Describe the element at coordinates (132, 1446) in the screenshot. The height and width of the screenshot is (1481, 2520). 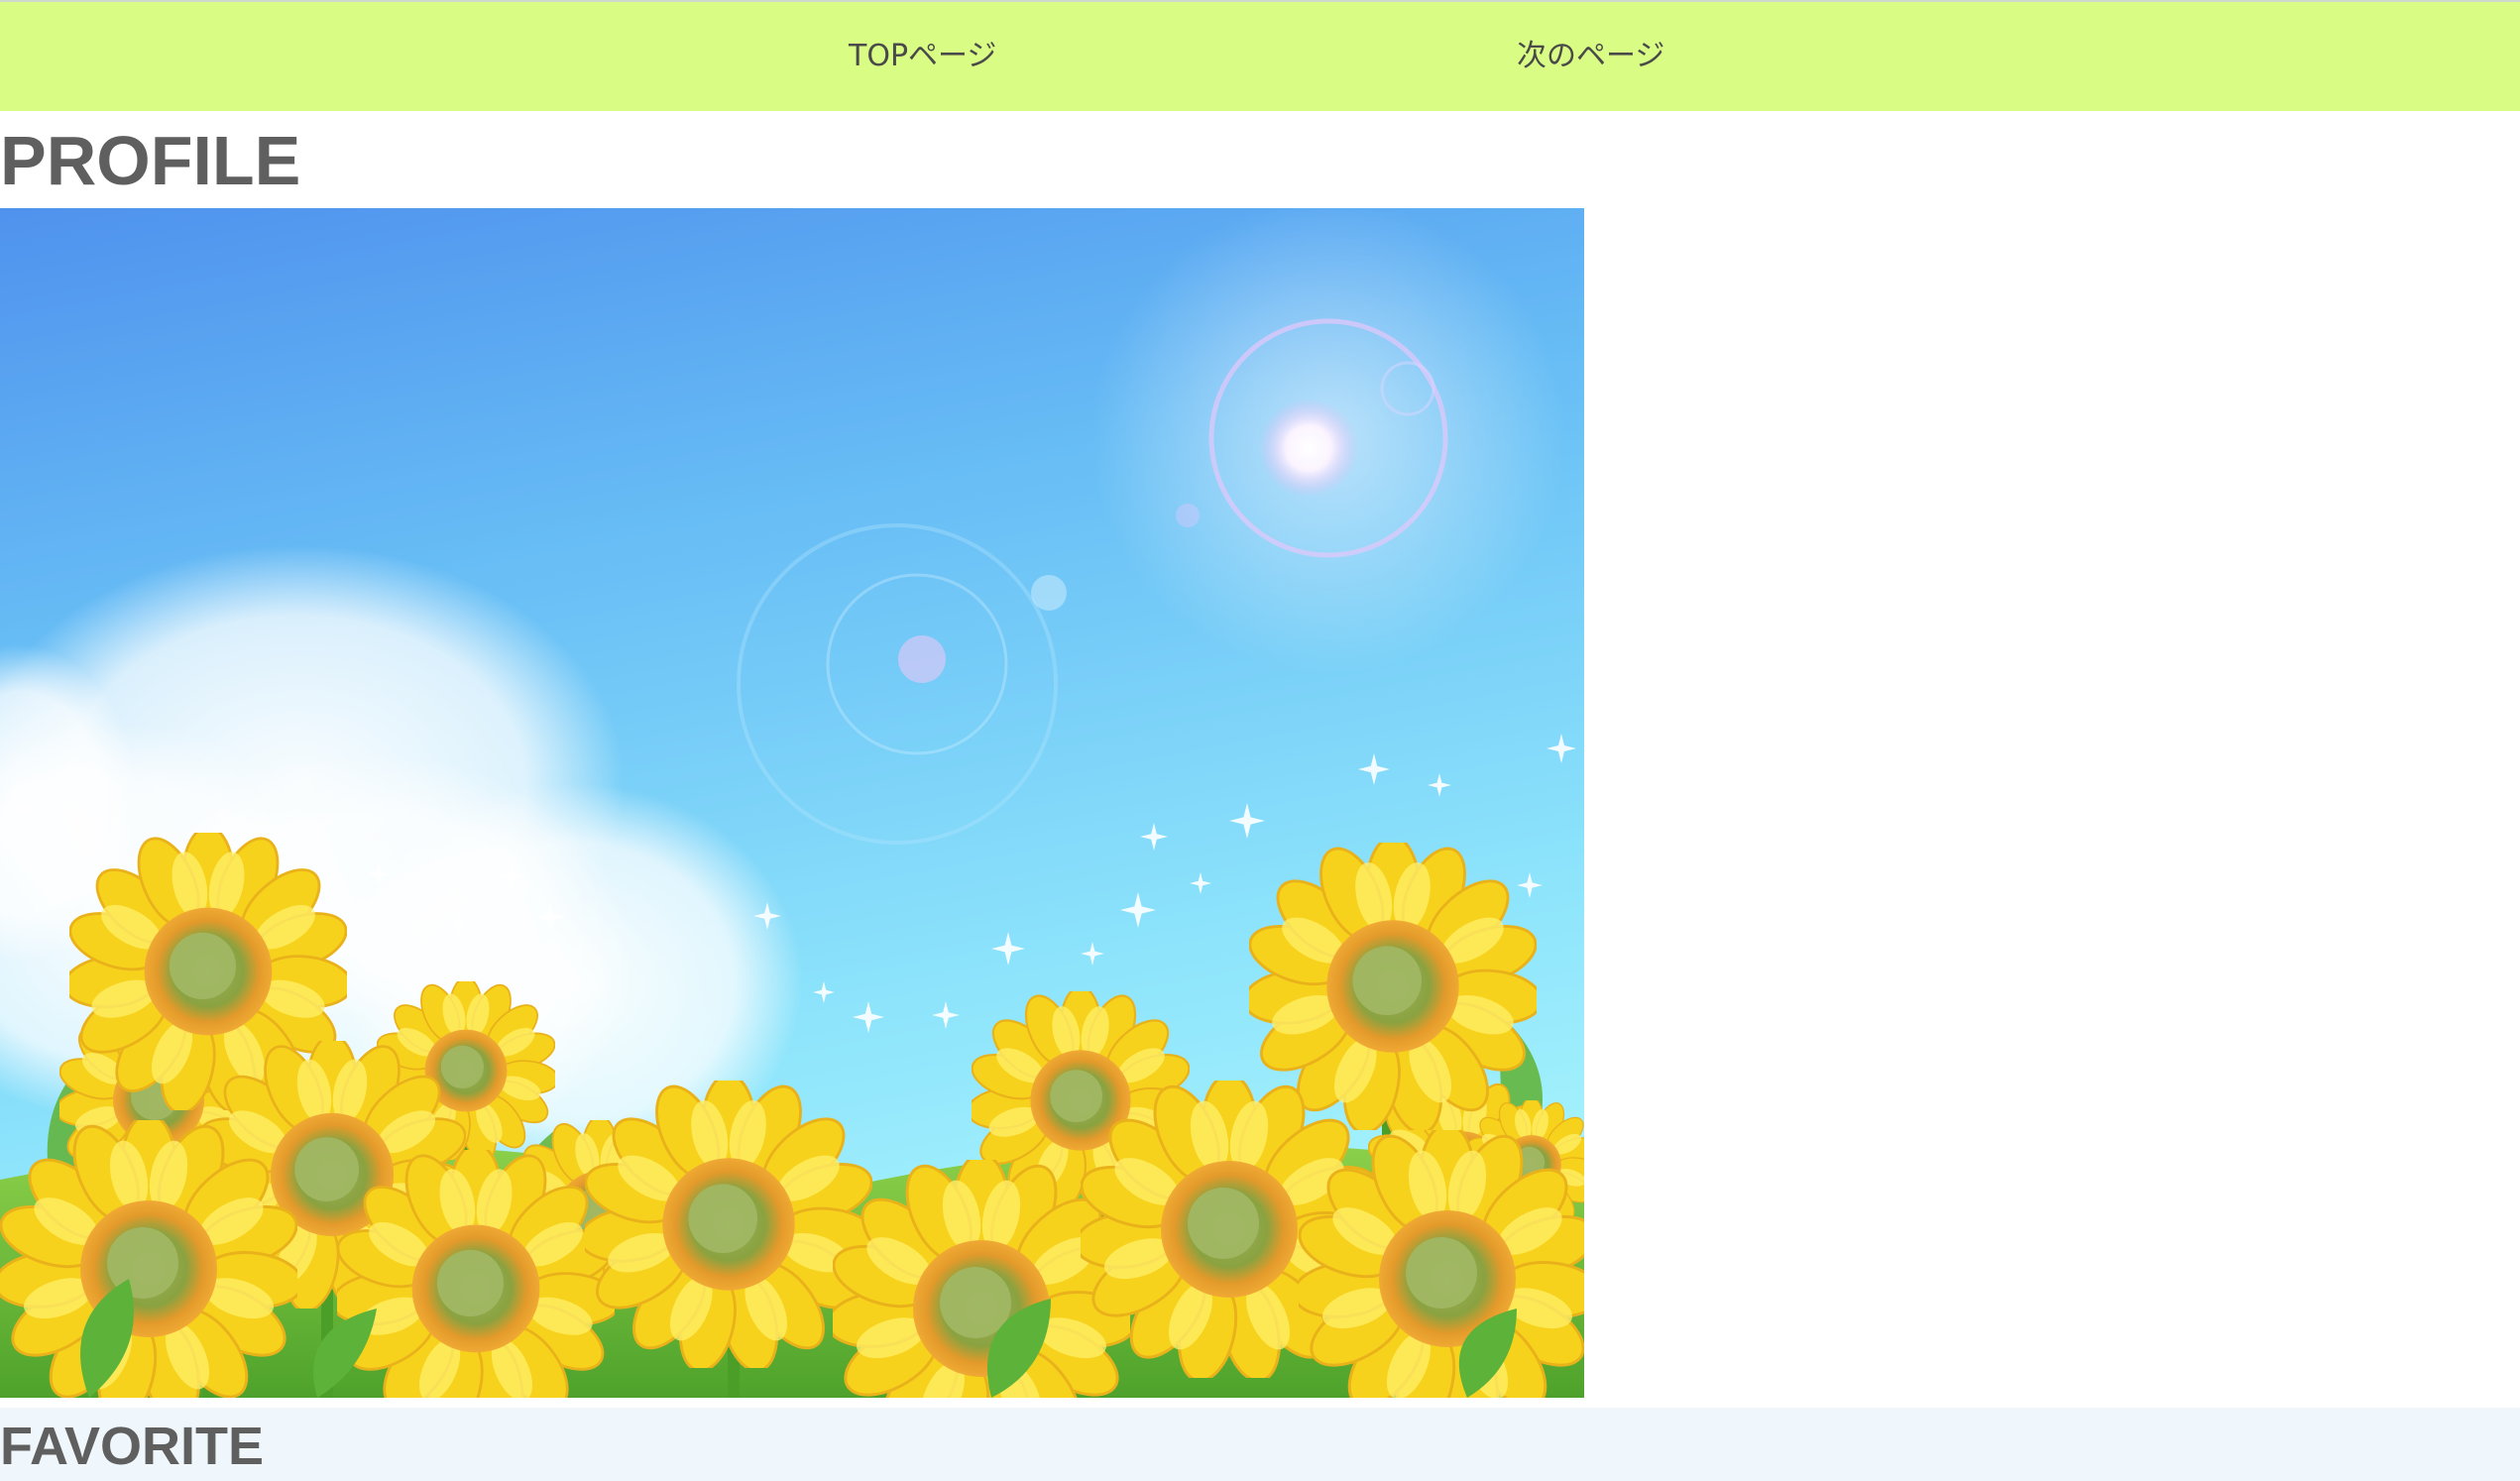
I see `favorite-heading: FAVORITE` at that location.